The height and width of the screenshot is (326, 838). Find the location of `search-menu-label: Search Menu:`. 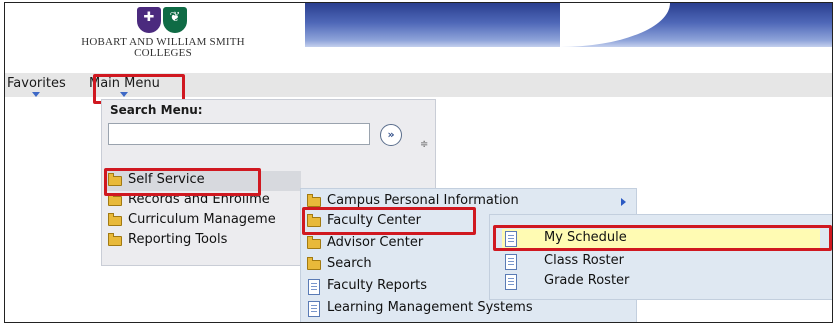

search-menu-label: Search Menu: is located at coordinates (156, 110).